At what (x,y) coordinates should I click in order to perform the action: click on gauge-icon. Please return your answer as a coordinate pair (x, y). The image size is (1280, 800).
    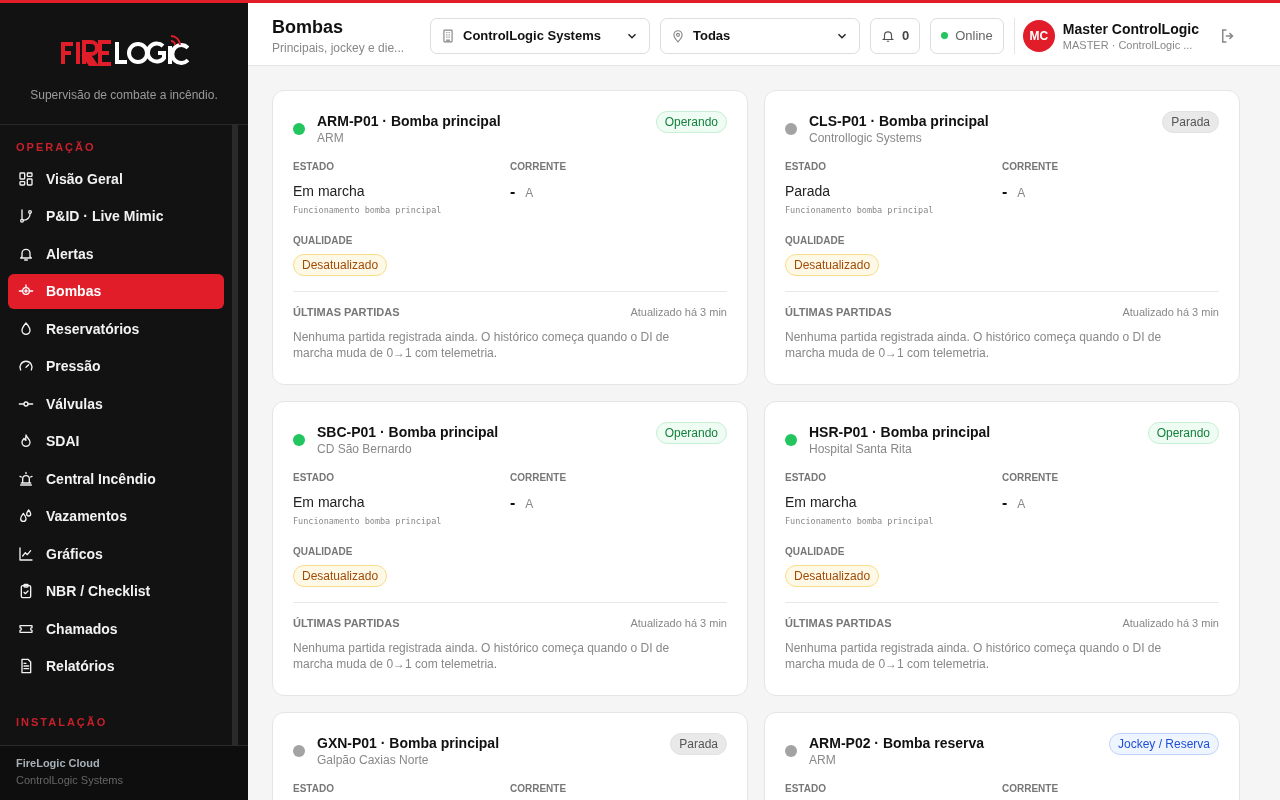
    Looking at the image, I should click on (26, 366).